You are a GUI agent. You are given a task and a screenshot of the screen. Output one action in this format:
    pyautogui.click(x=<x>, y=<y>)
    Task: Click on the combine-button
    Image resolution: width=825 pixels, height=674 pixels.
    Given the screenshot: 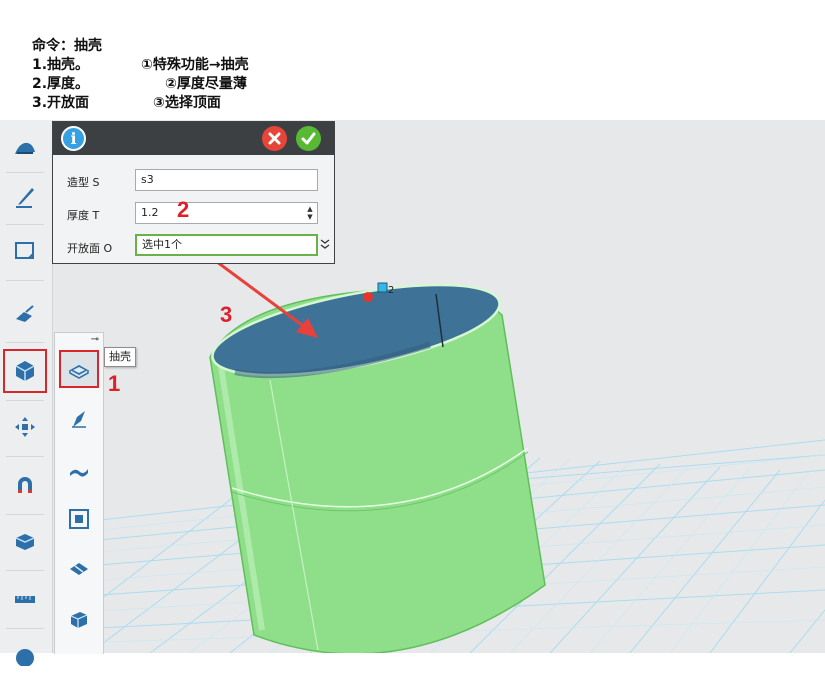 What is the action you would take?
    pyautogui.click(x=25, y=541)
    